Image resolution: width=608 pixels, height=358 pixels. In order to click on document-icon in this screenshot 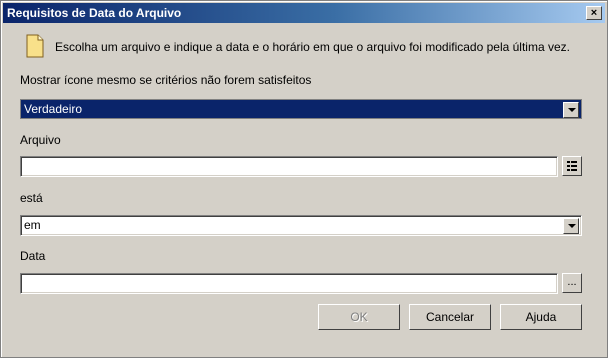, I will do `click(35, 46)`.